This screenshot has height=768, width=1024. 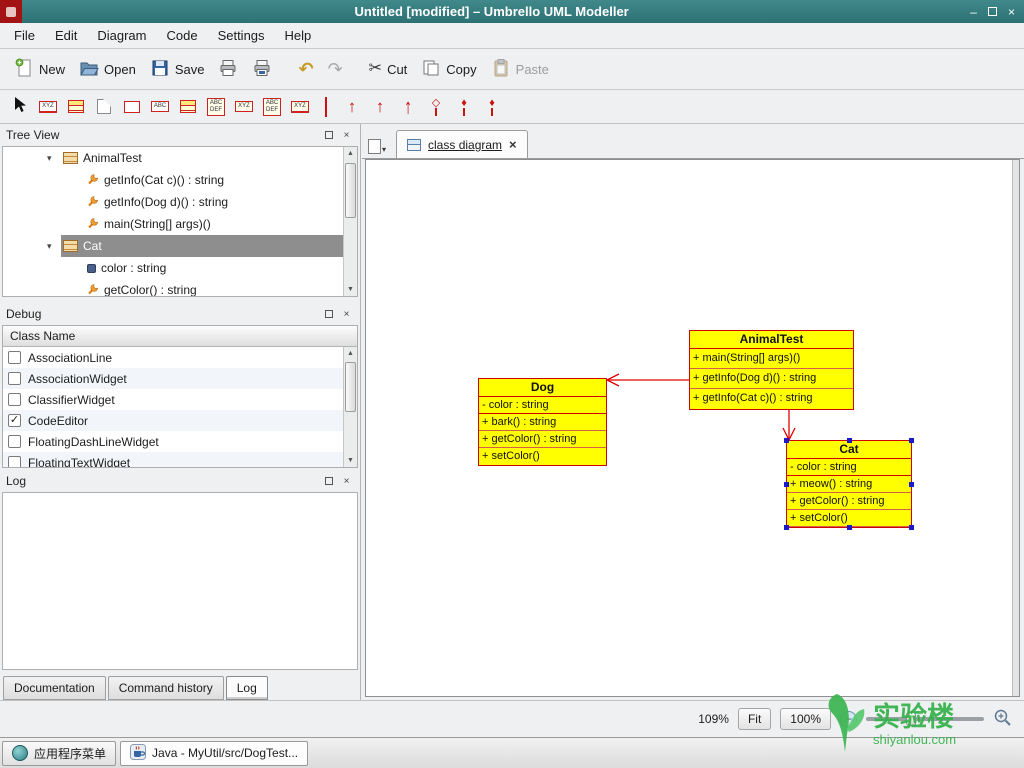 I want to click on tree-item-main: main(String[] args)(), so click(x=173, y=224).